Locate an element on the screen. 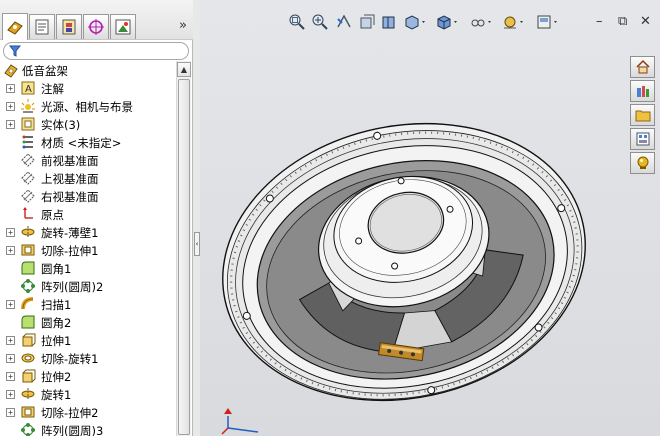  tree-item: + 拉伸2 is located at coordinates (88, 376).